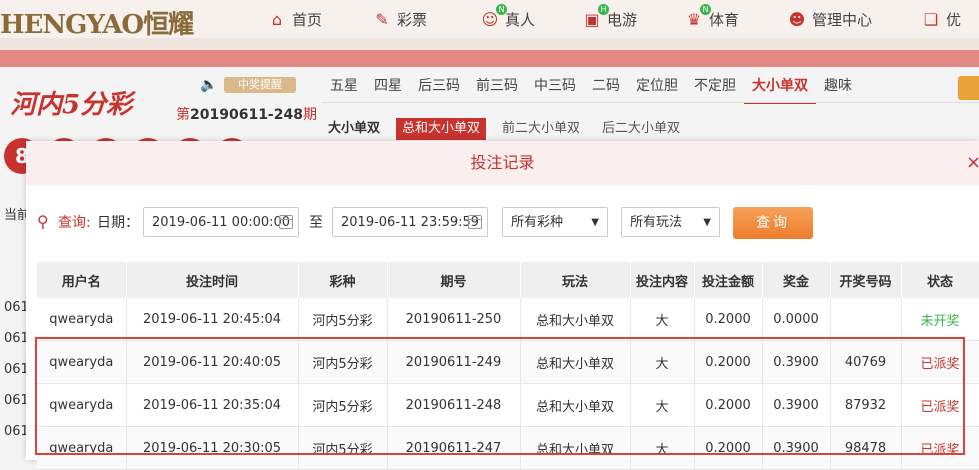 The height and width of the screenshot is (470, 979). I want to click on play-tab: 四星, so click(388, 88).